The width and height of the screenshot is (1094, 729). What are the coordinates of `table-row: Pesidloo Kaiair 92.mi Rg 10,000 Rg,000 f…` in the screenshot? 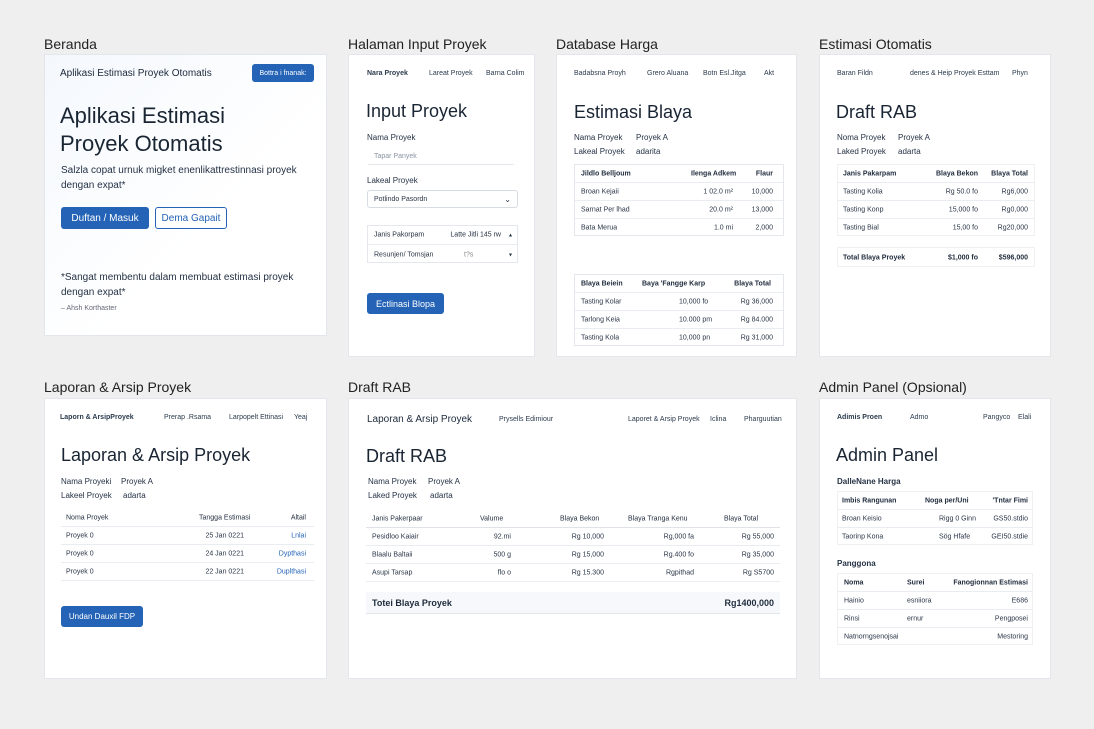 It's located at (573, 537).